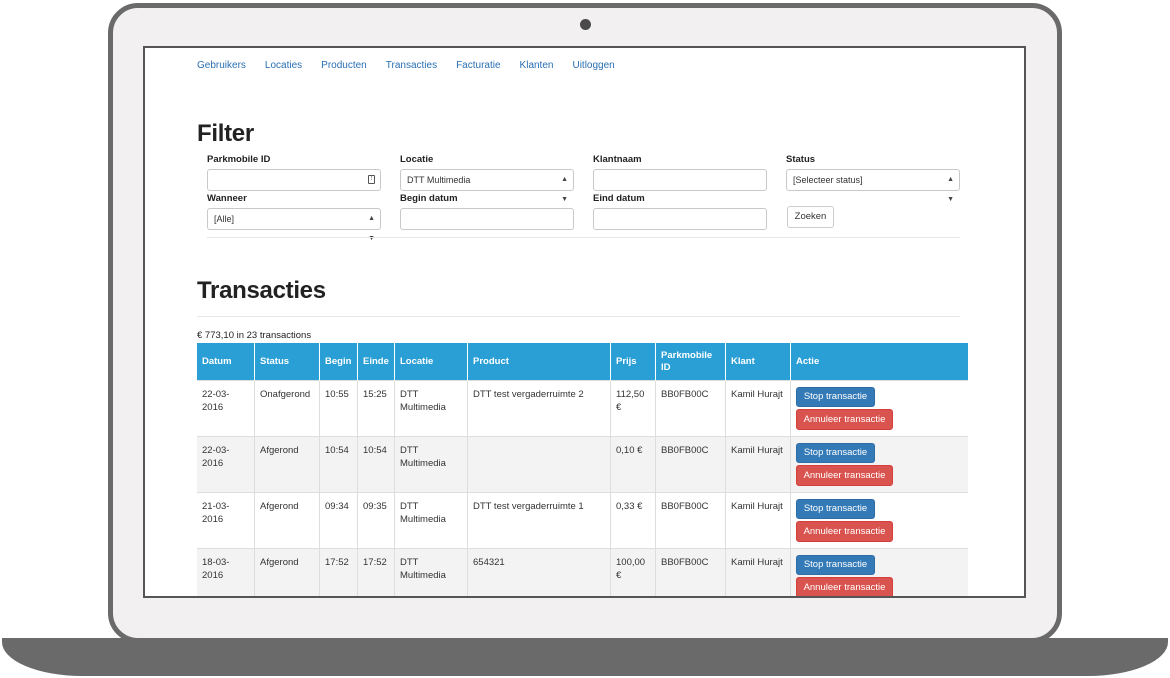  What do you see at coordinates (633, 362) in the screenshot?
I see `col-prijs: Prijs` at bounding box center [633, 362].